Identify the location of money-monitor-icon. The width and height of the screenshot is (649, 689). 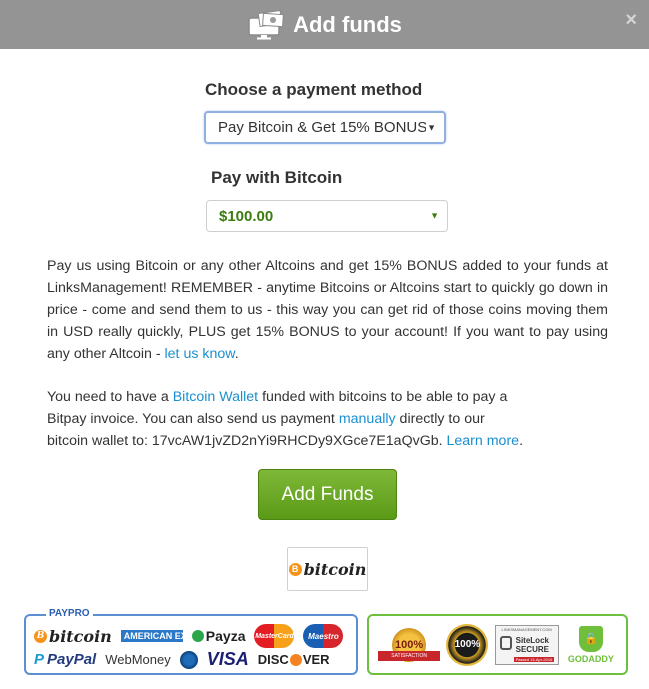
(266, 24).